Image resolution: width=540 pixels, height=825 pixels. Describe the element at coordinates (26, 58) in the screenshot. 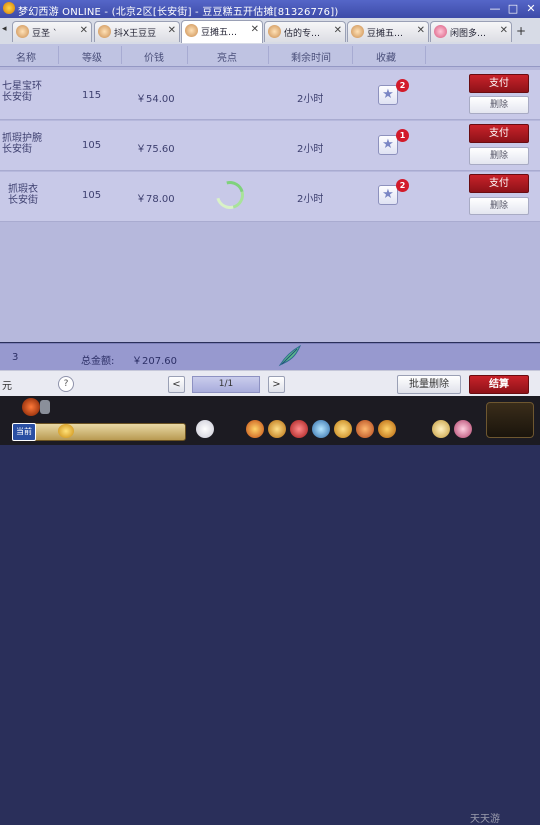

I see `col-name: 名称` at that location.